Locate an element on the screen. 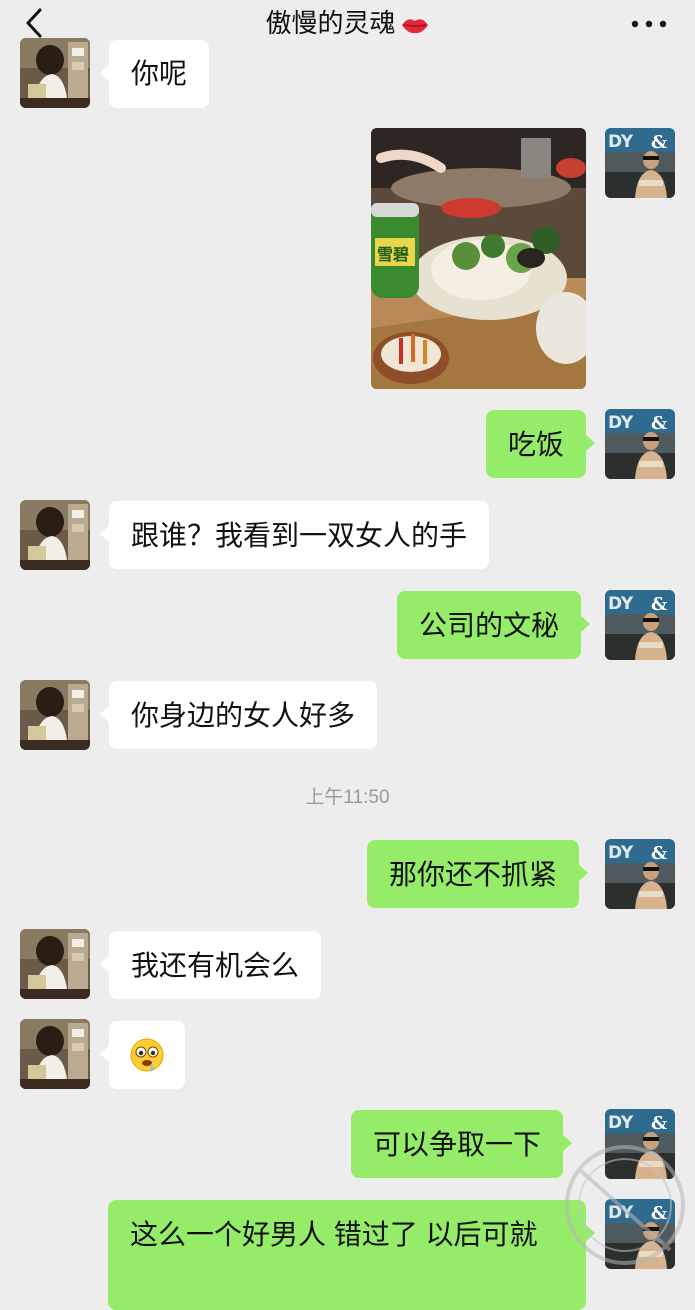 Image resolution: width=695 pixels, height=1310 pixels. can-label: 雪碧 is located at coordinates (393, 254).